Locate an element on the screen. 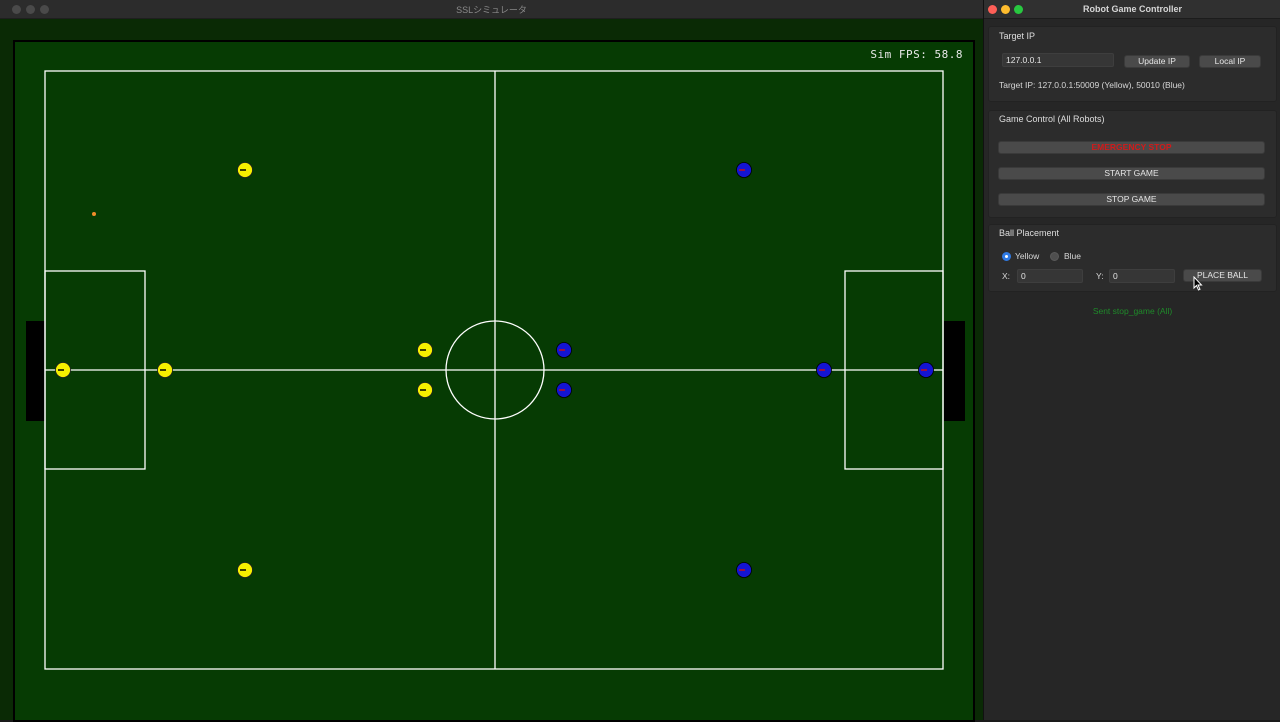 The width and height of the screenshot is (1280, 722). local-ip-button: Local IP is located at coordinates (1230, 61).